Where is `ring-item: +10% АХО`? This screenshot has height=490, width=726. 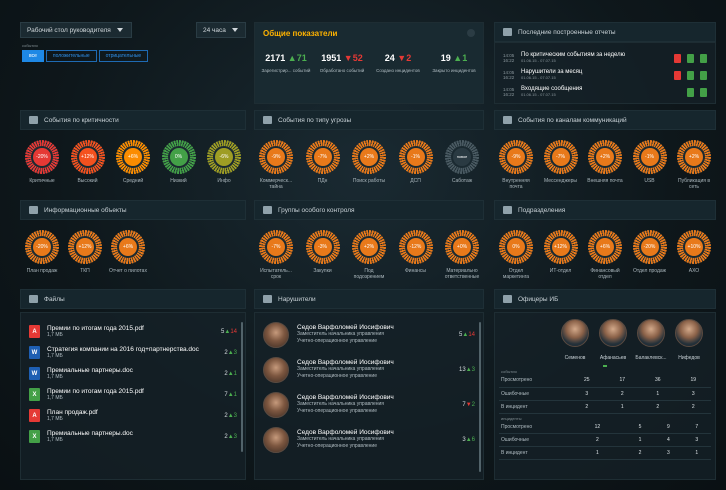
ring-item: +10% АХО is located at coordinates (694, 255).